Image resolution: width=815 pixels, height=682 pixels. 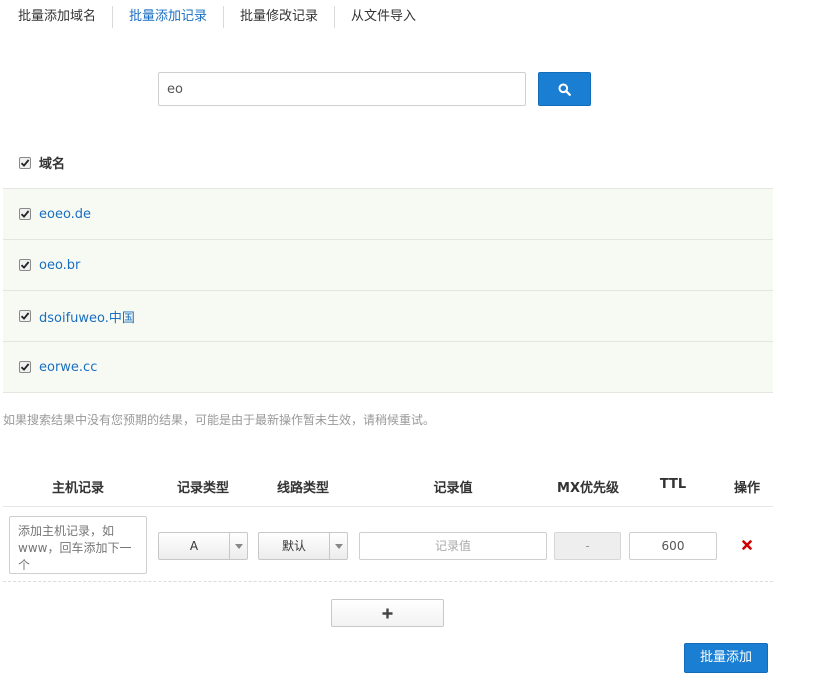 I want to click on tab-import-from-file: 从文件导入, so click(x=383, y=17).